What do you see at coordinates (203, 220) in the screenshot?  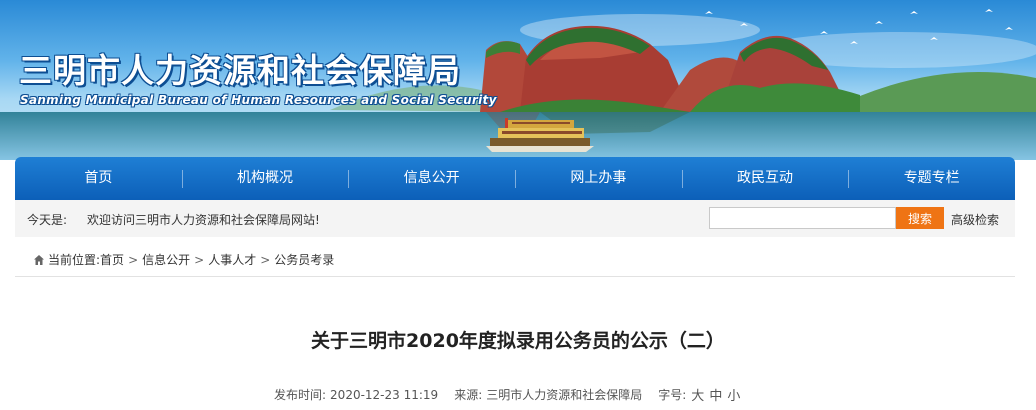 I see `welcome-message: 欢迎访问三明市人力资源和社会保障局网站!` at bounding box center [203, 220].